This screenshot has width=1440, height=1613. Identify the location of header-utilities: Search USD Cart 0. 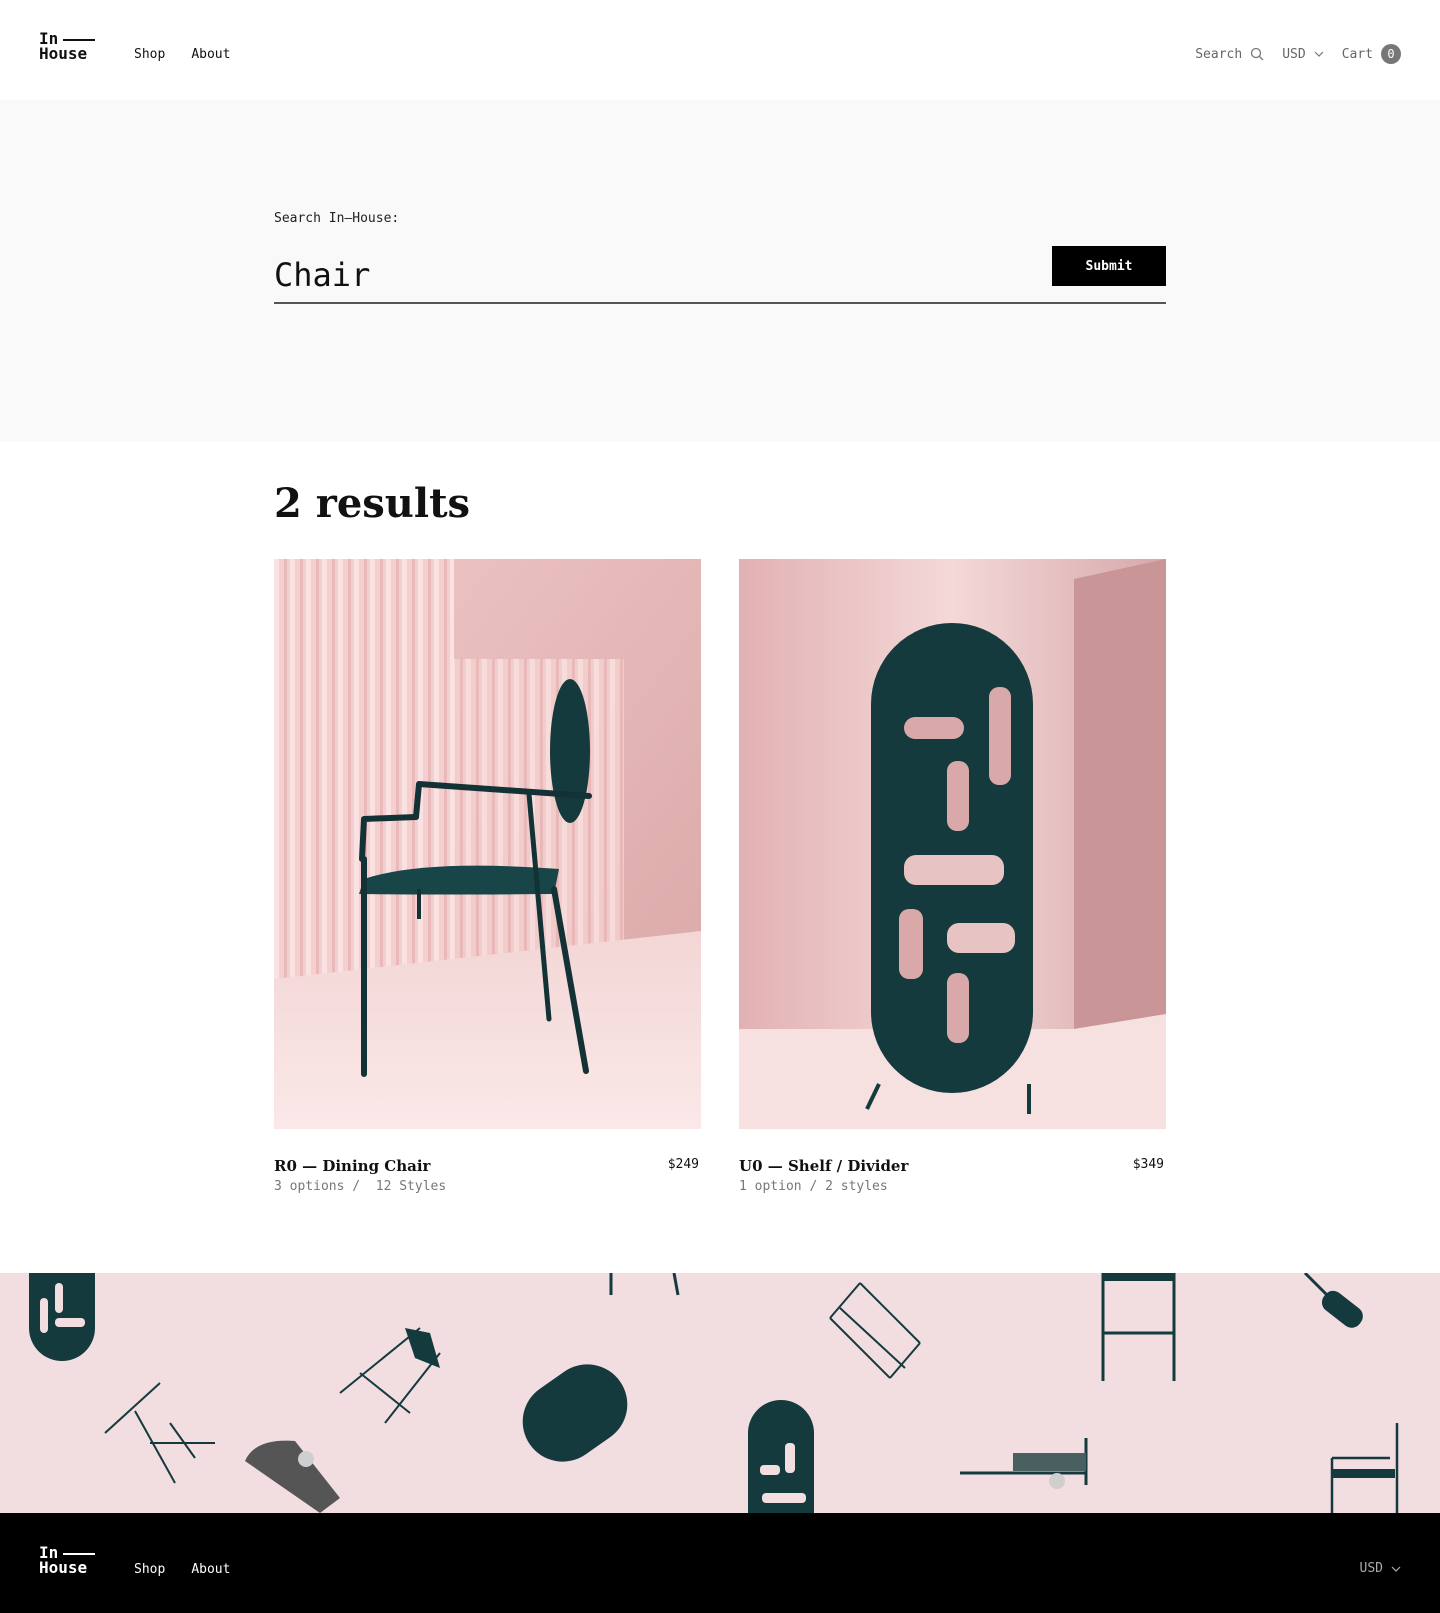
(1298, 54).